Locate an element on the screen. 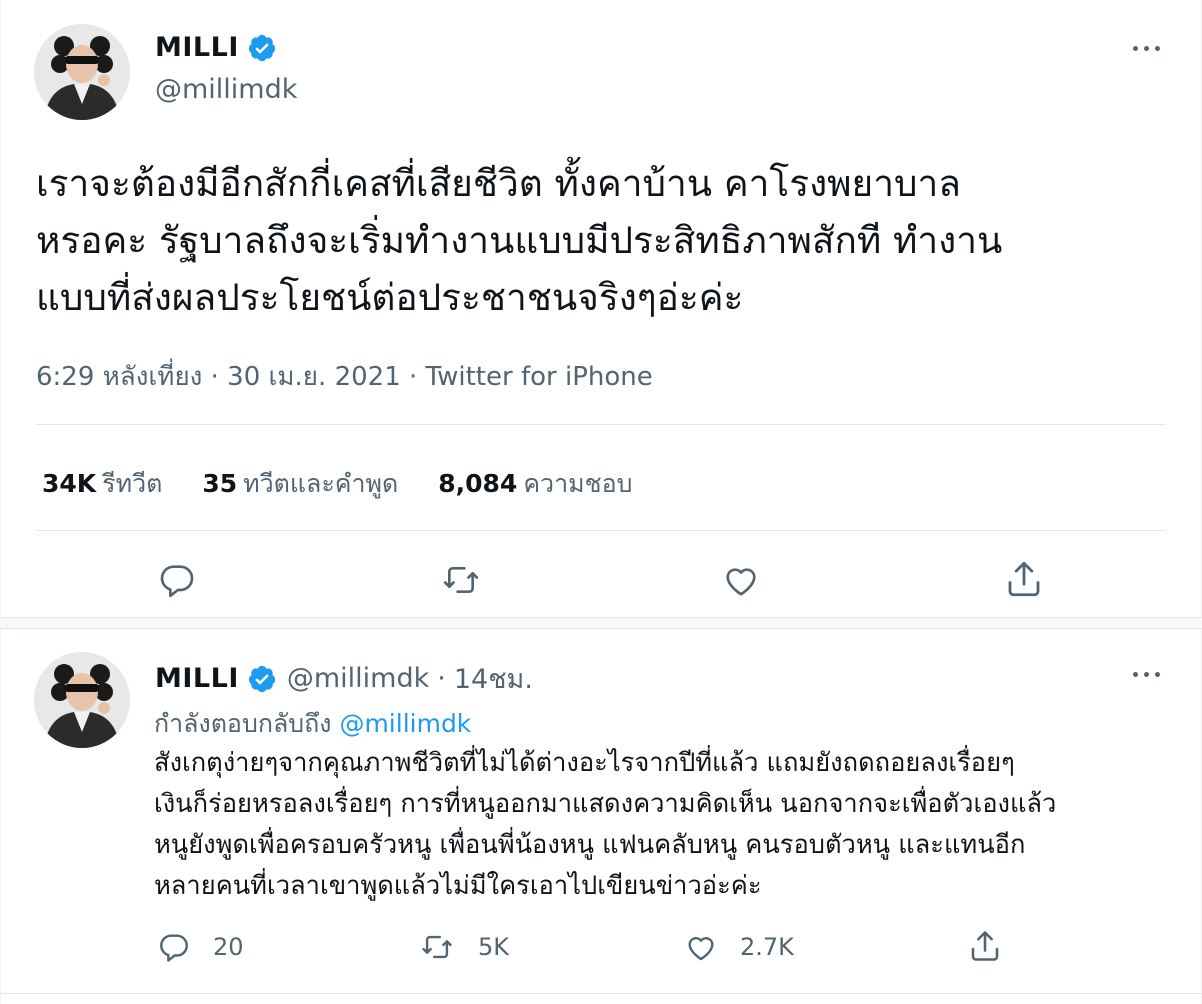 The image size is (1202, 1004). replying-to: กำลังตอบกลับถึง @millimdk is located at coordinates (312, 724).